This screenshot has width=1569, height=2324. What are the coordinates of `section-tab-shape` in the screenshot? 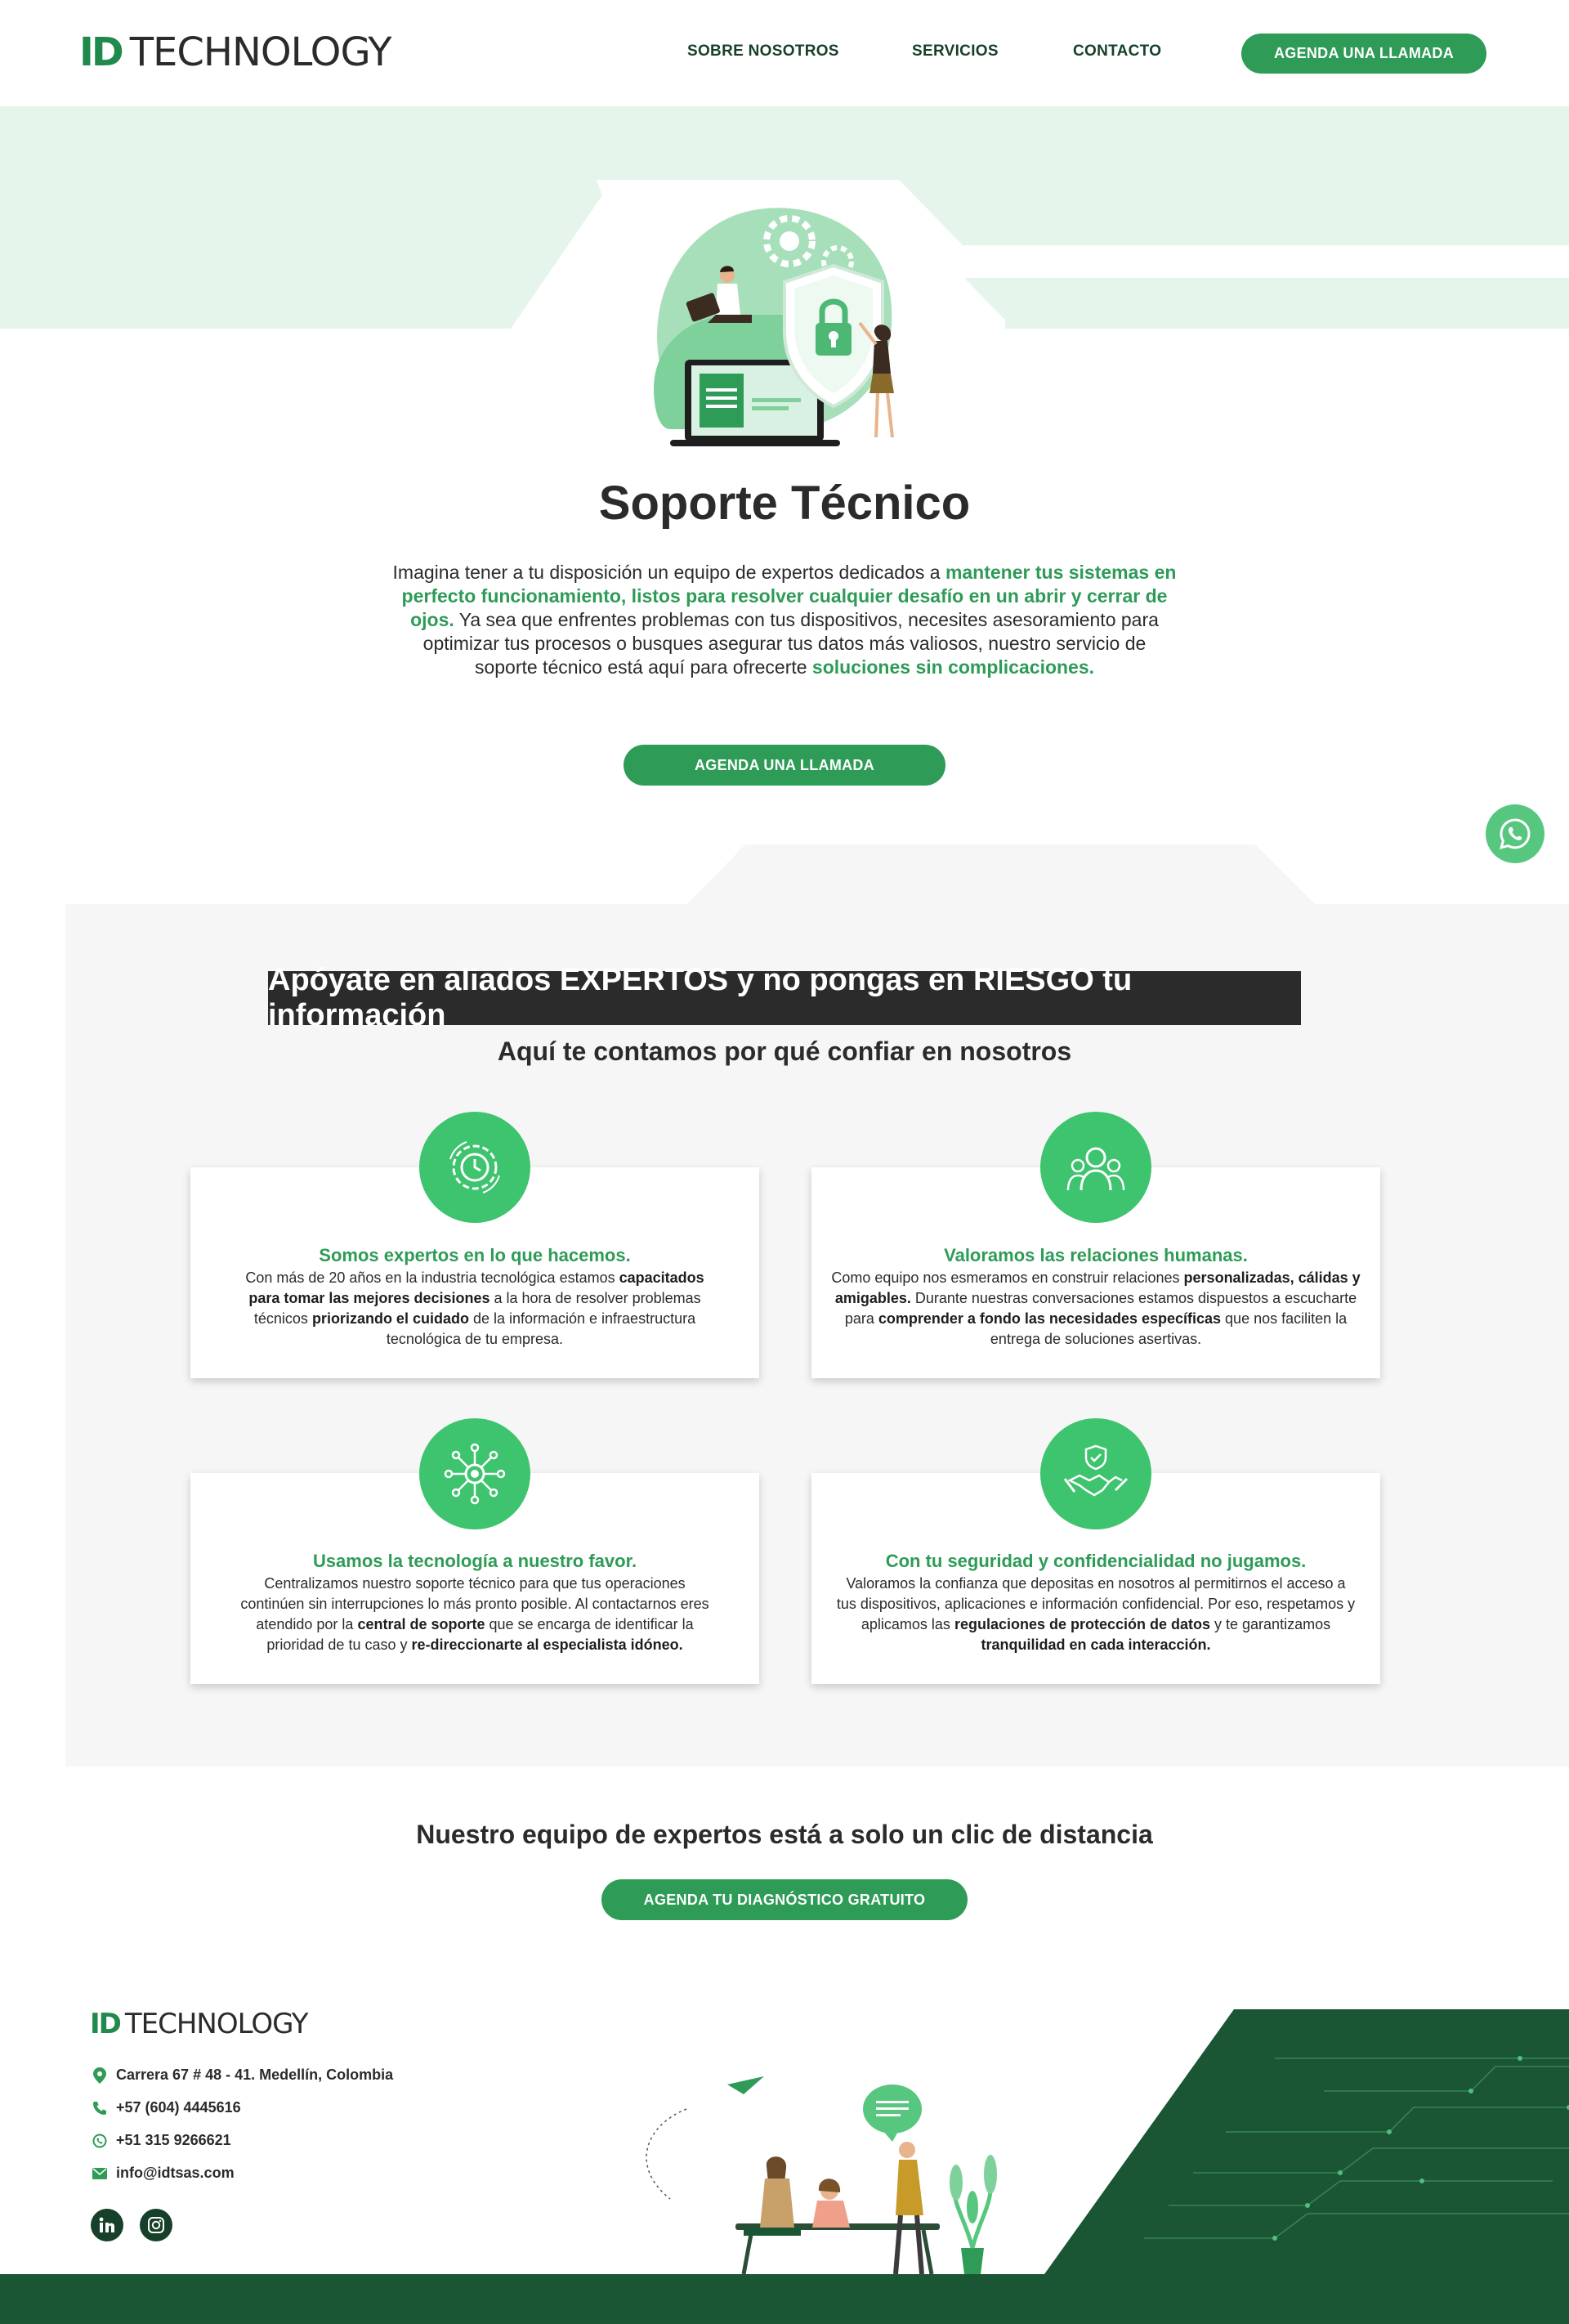 It's located at (1001, 874).